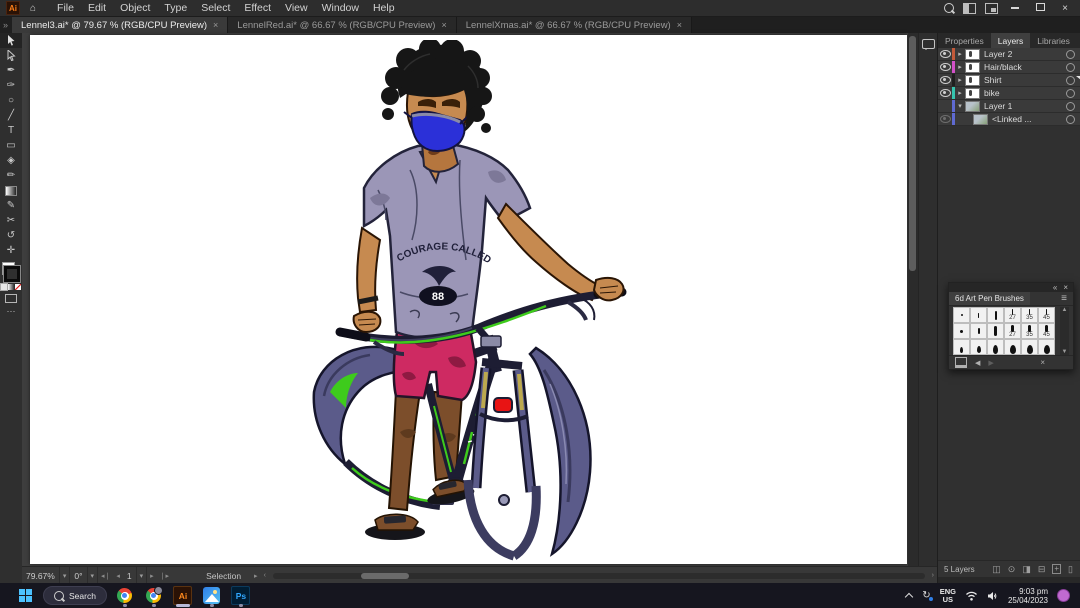 The width and height of the screenshot is (1080, 608). Describe the element at coordinates (257, 8) in the screenshot. I see `menu-effect: Effect` at that location.